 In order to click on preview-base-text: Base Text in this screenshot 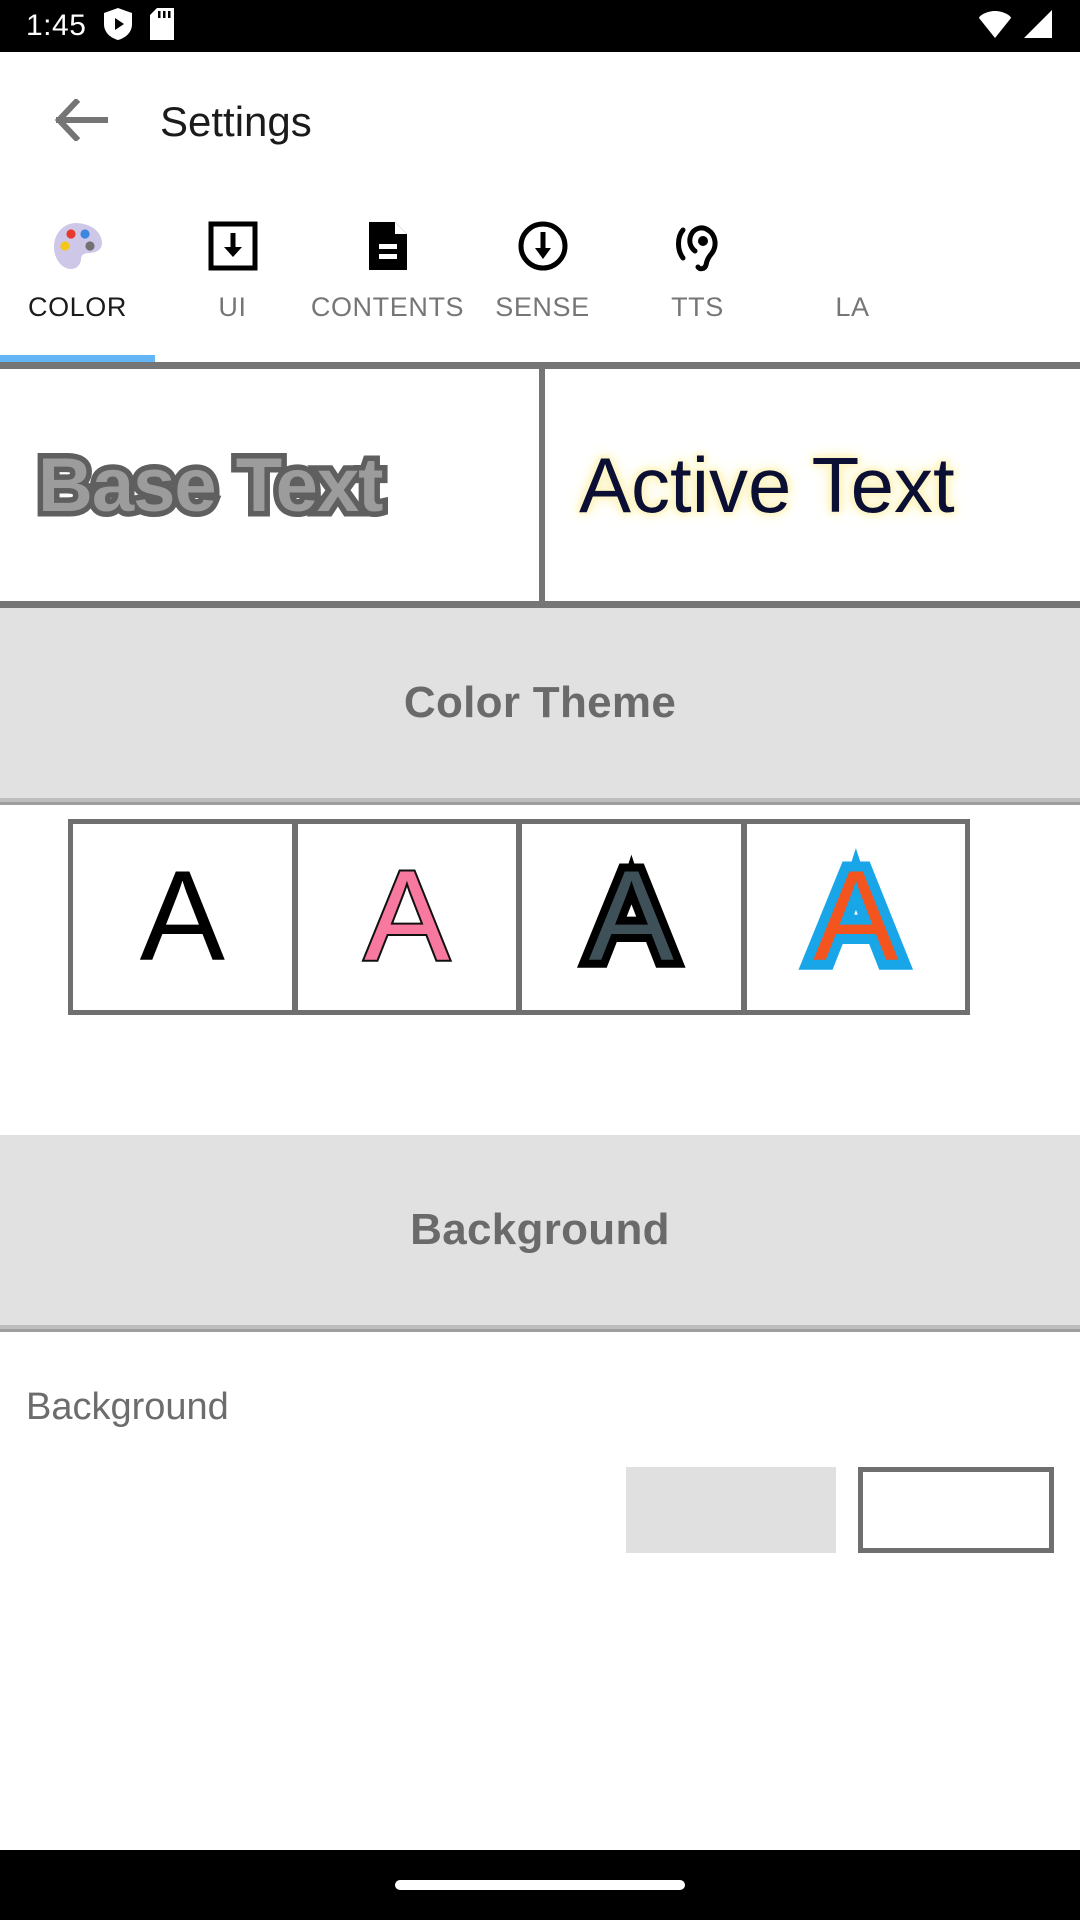, I will do `click(210, 485)`.